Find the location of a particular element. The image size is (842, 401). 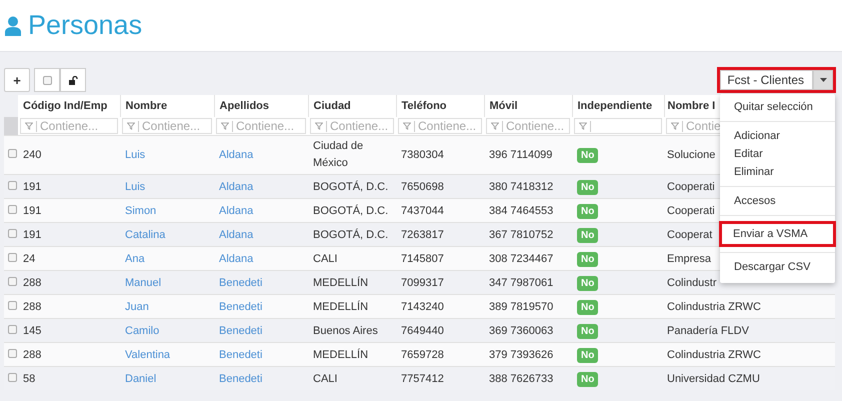

table-cell: 7143240 is located at coordinates (440, 306).